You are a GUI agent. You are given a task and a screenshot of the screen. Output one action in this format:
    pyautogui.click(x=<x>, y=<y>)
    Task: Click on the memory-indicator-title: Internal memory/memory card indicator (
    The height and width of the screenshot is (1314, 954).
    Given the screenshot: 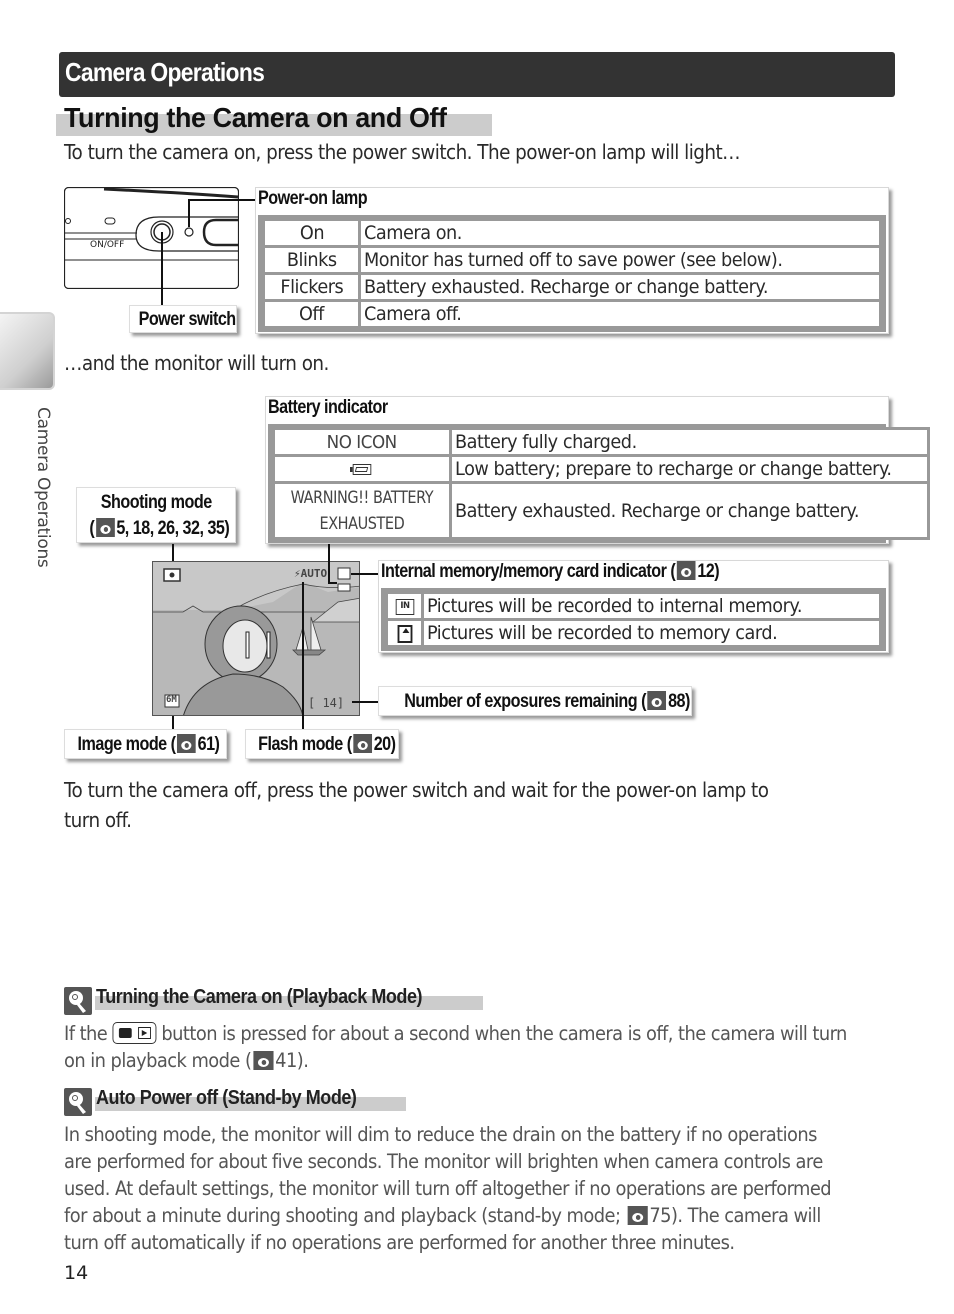 What is the action you would take?
    pyautogui.click(x=528, y=571)
    